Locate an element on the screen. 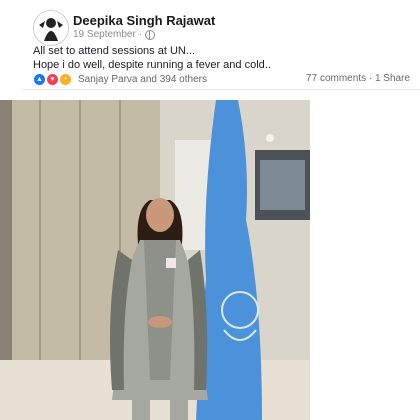  divider is located at coordinates (221, 89).